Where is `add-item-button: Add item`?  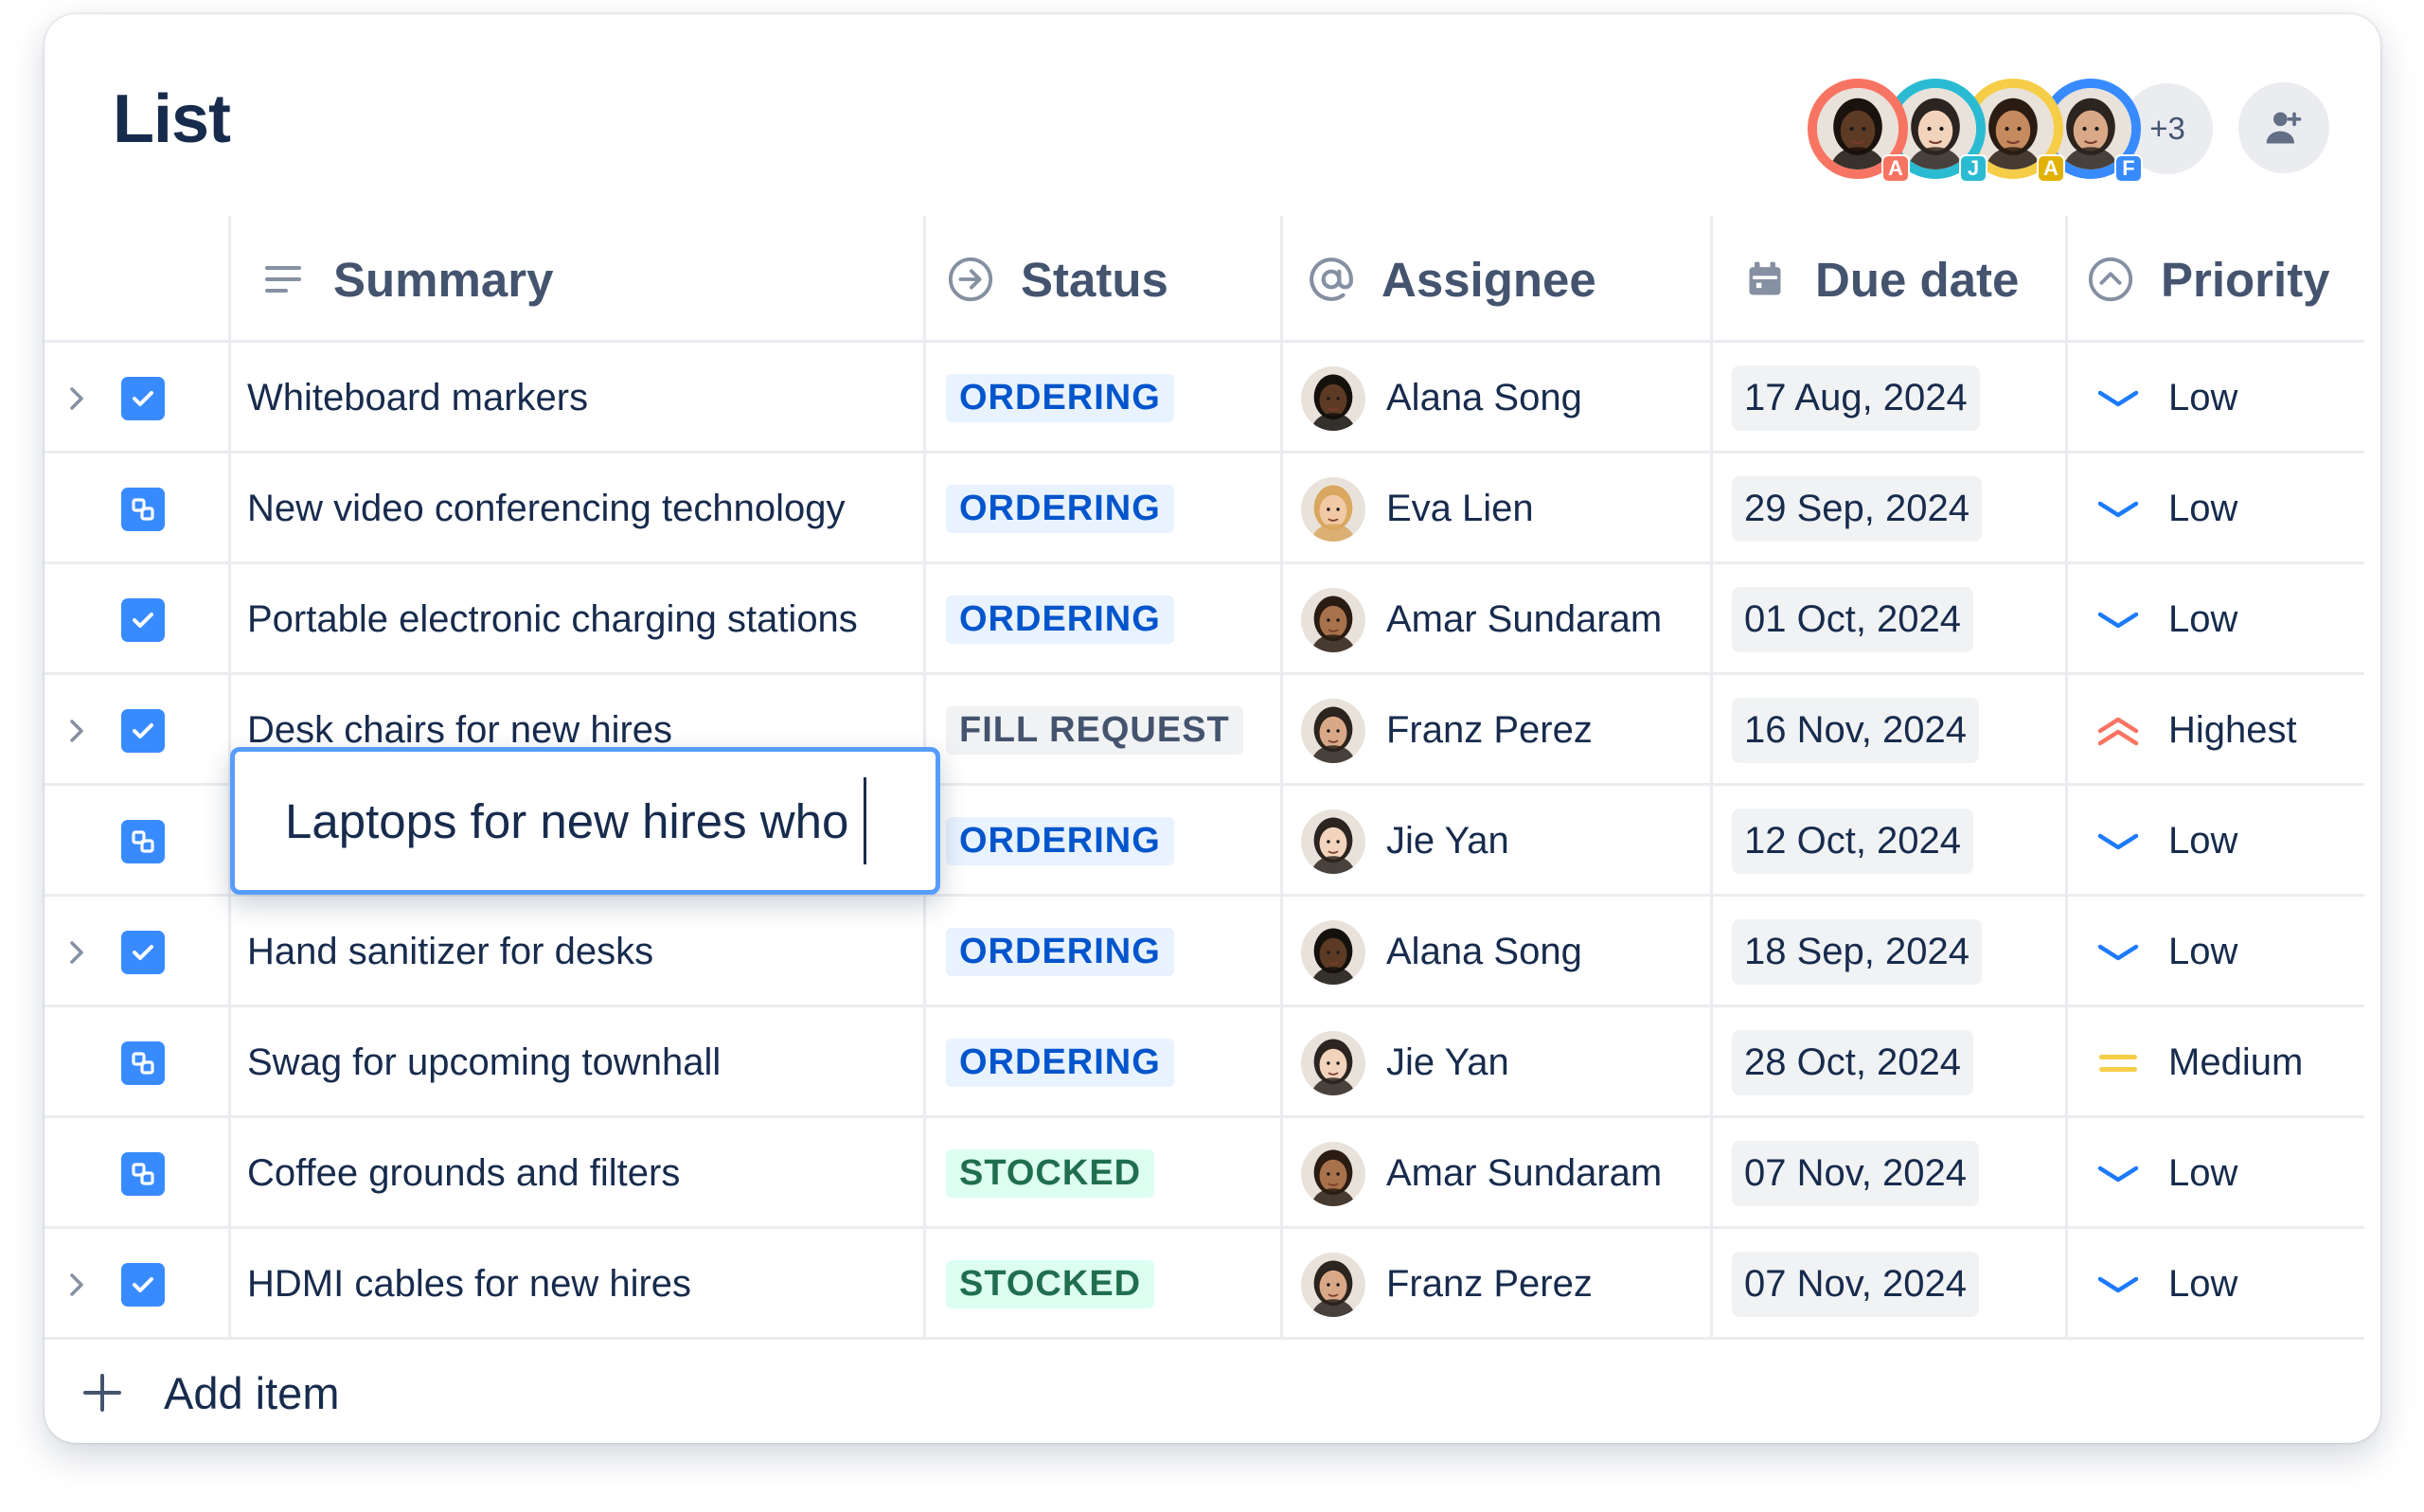
add-item-button: Add item is located at coordinates (209, 1392).